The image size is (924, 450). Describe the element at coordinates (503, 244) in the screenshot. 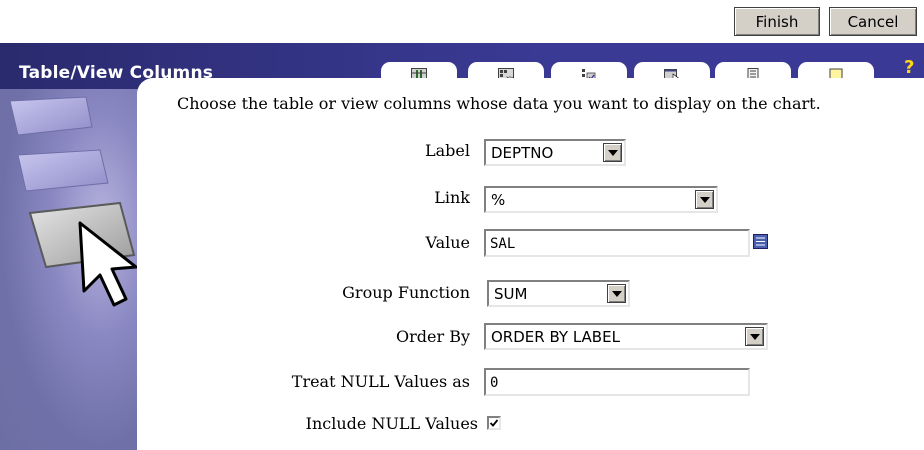

I see `value-input-text: SAL` at that location.